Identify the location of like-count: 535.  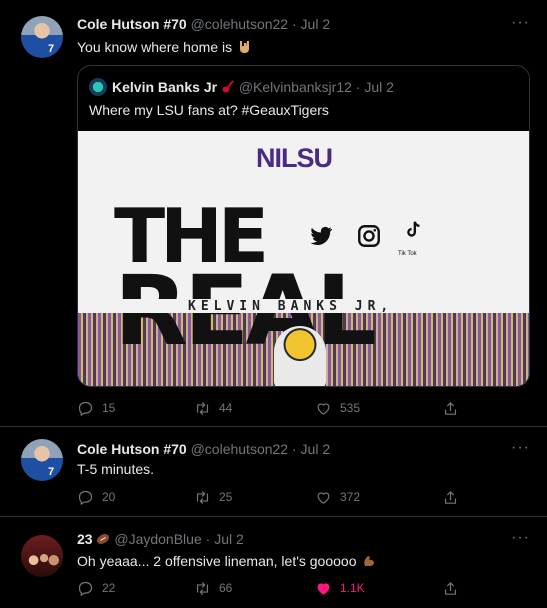
(350, 408).